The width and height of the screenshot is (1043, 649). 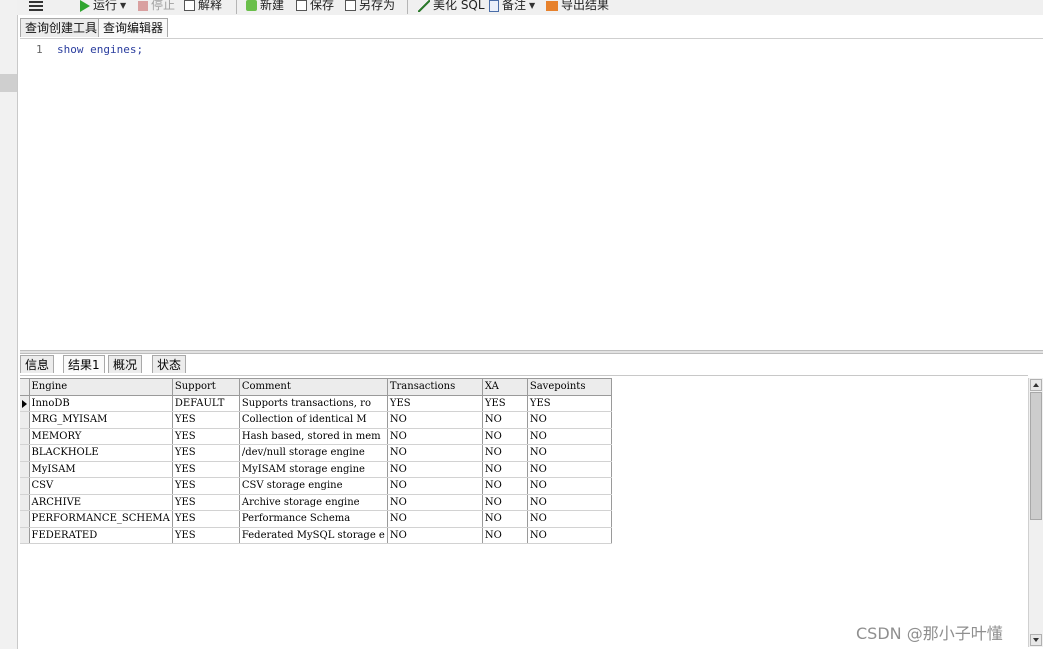 What do you see at coordinates (577, 7) in the screenshot?
I see `export-results-button: 导出结果` at bounding box center [577, 7].